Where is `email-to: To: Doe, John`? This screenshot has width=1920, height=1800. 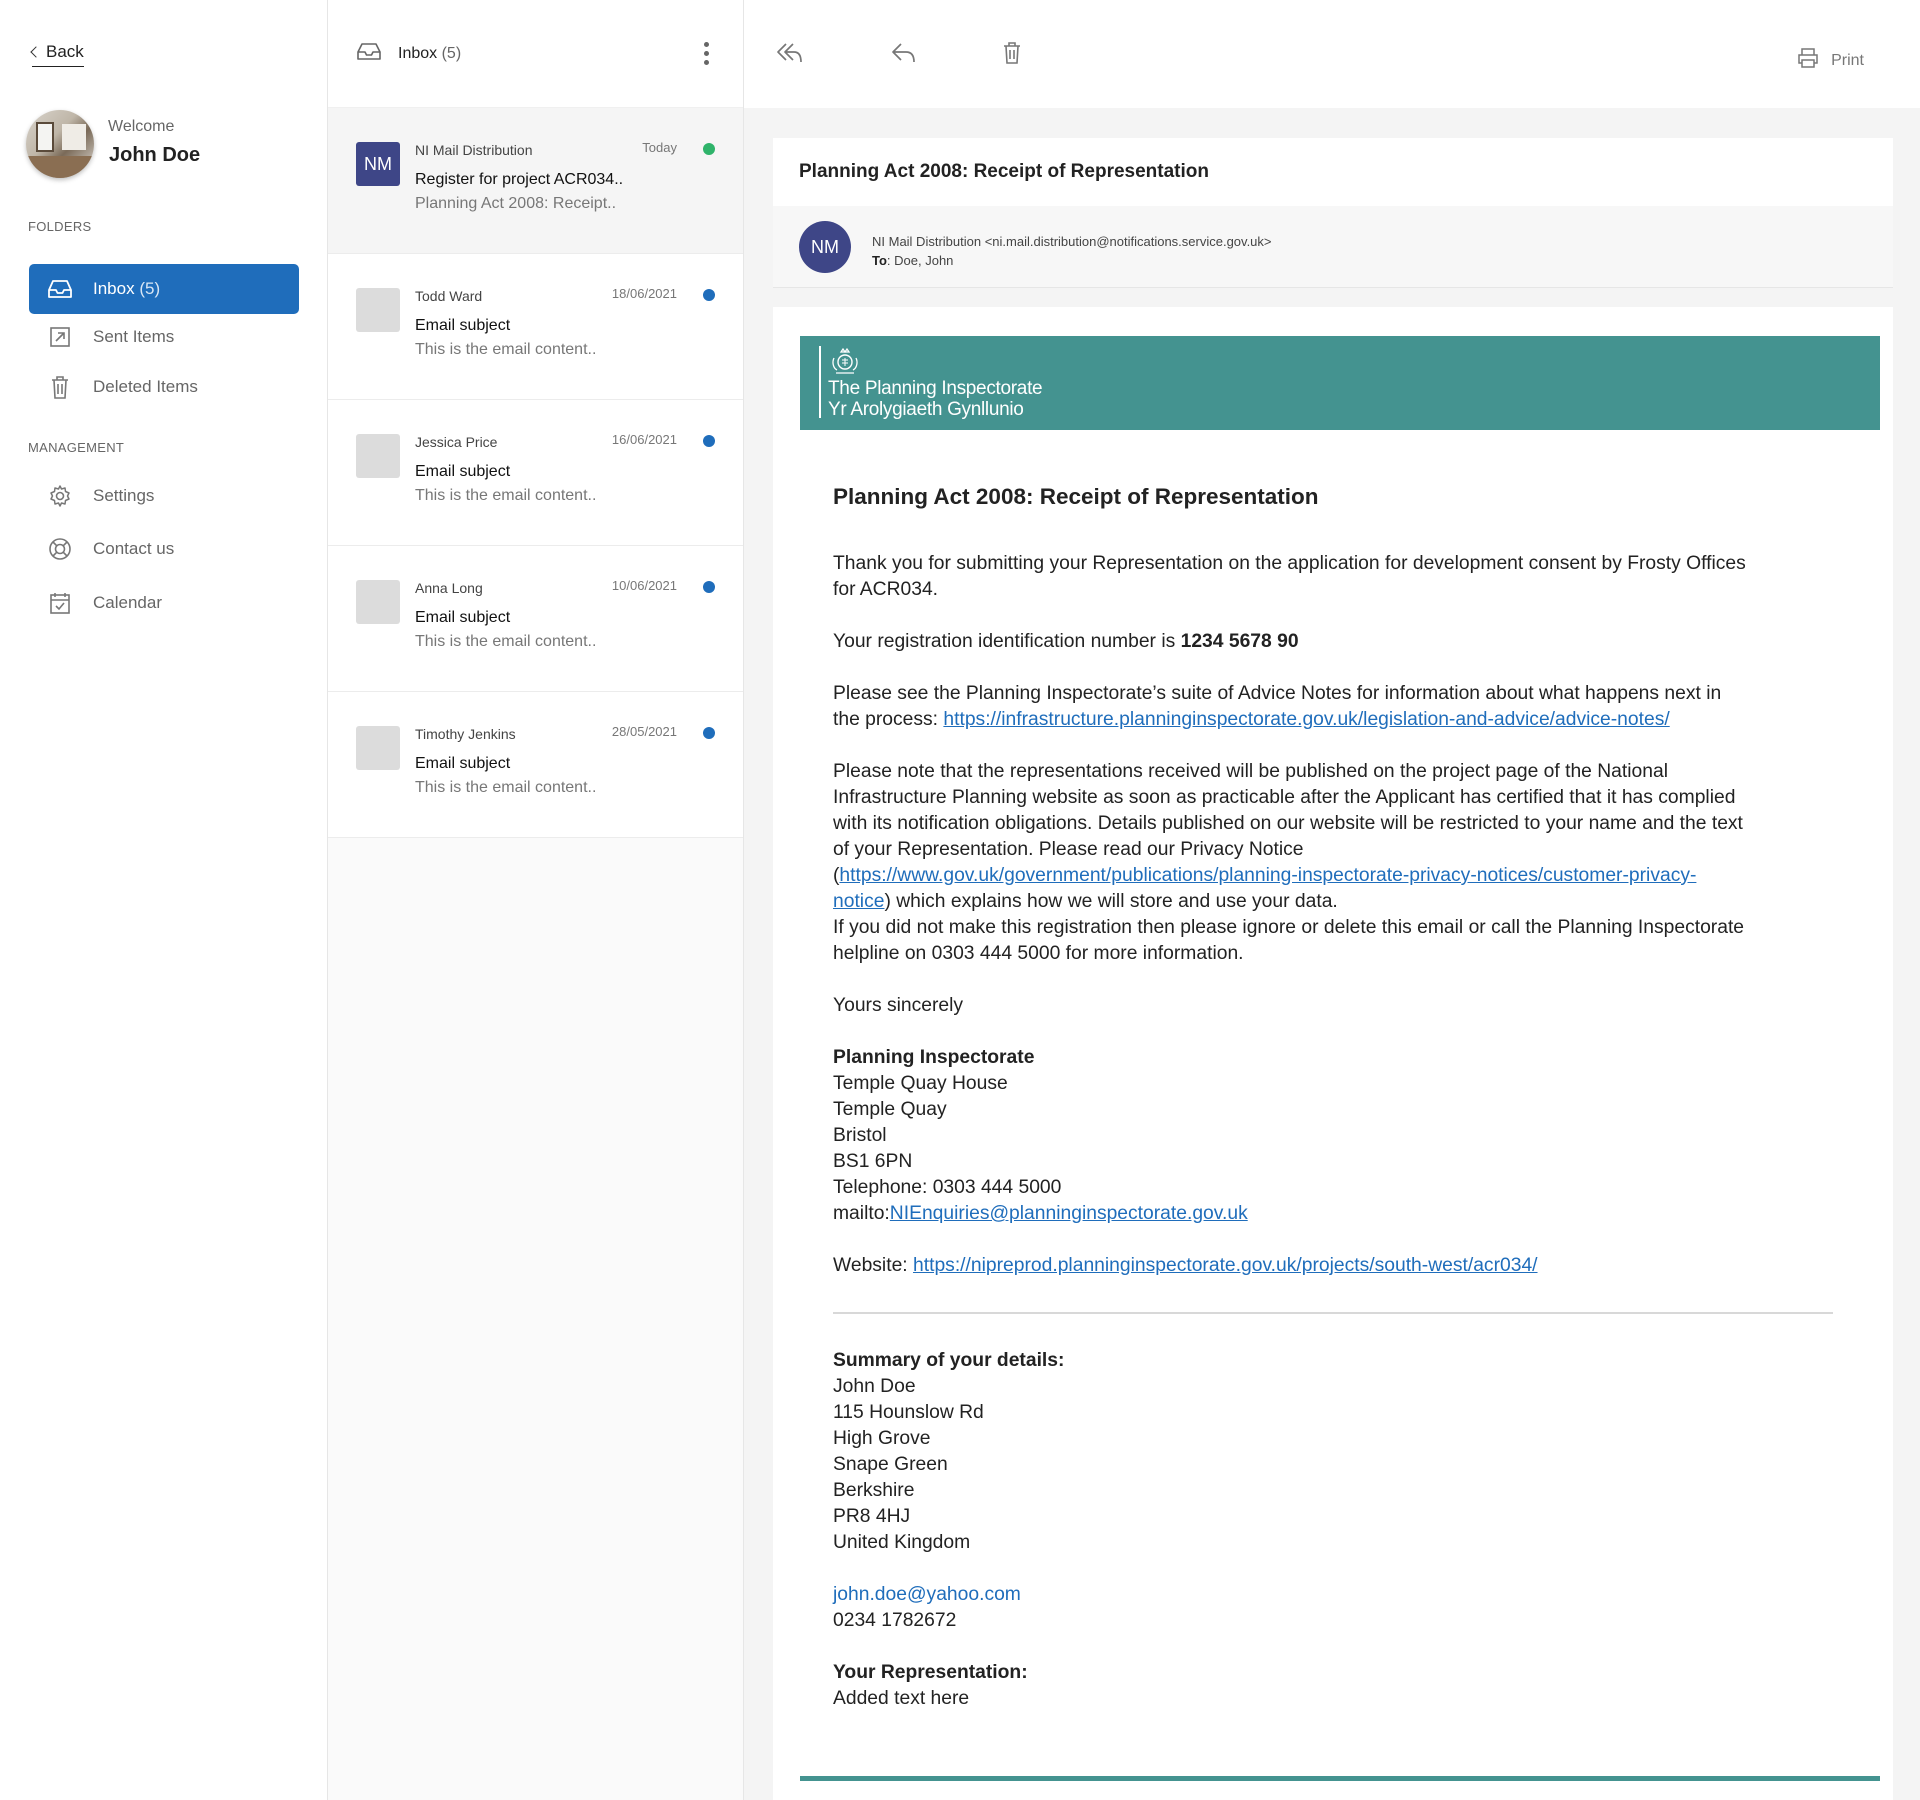
email-to: To: Doe, John is located at coordinates (912, 260).